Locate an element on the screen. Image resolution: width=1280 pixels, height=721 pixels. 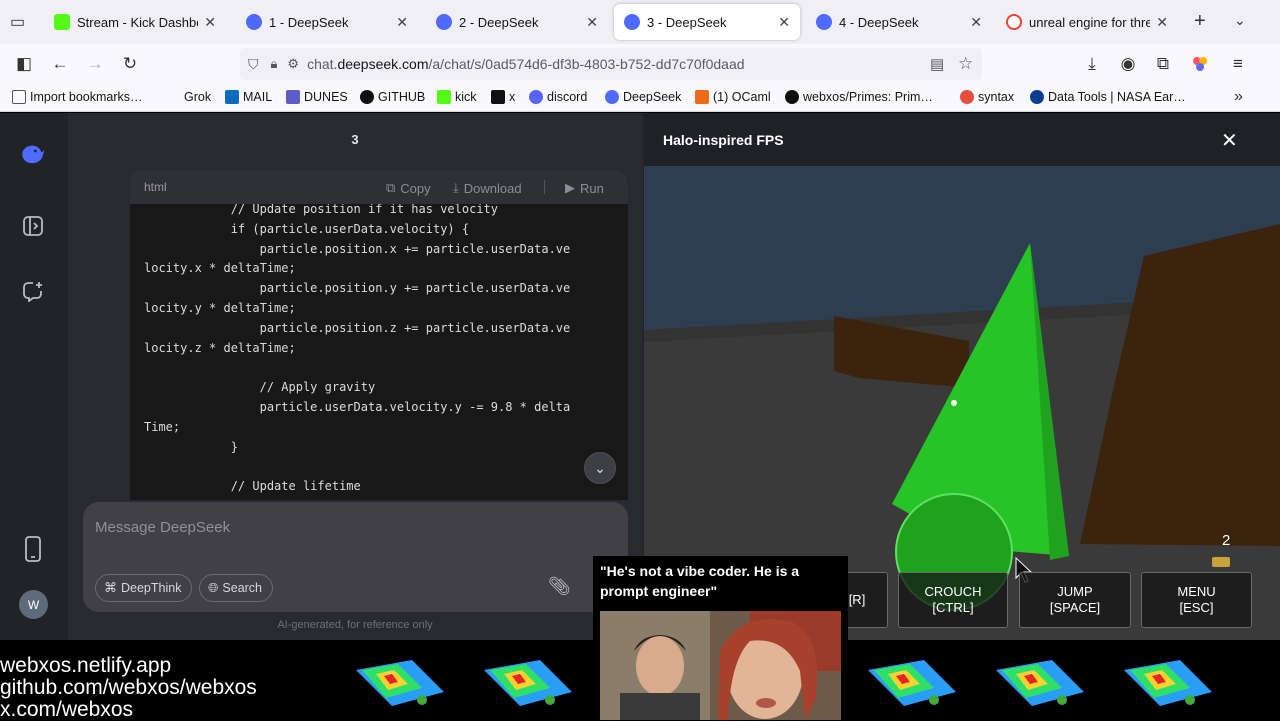
bookmark-dunes: DUNES is located at coordinates (317, 97).